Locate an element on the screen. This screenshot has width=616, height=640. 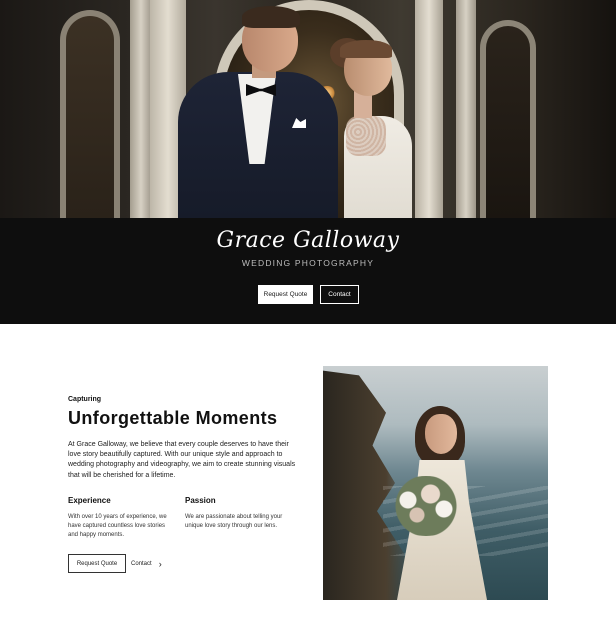
hero-request-quote-button: Request Quote is located at coordinates (285, 294).